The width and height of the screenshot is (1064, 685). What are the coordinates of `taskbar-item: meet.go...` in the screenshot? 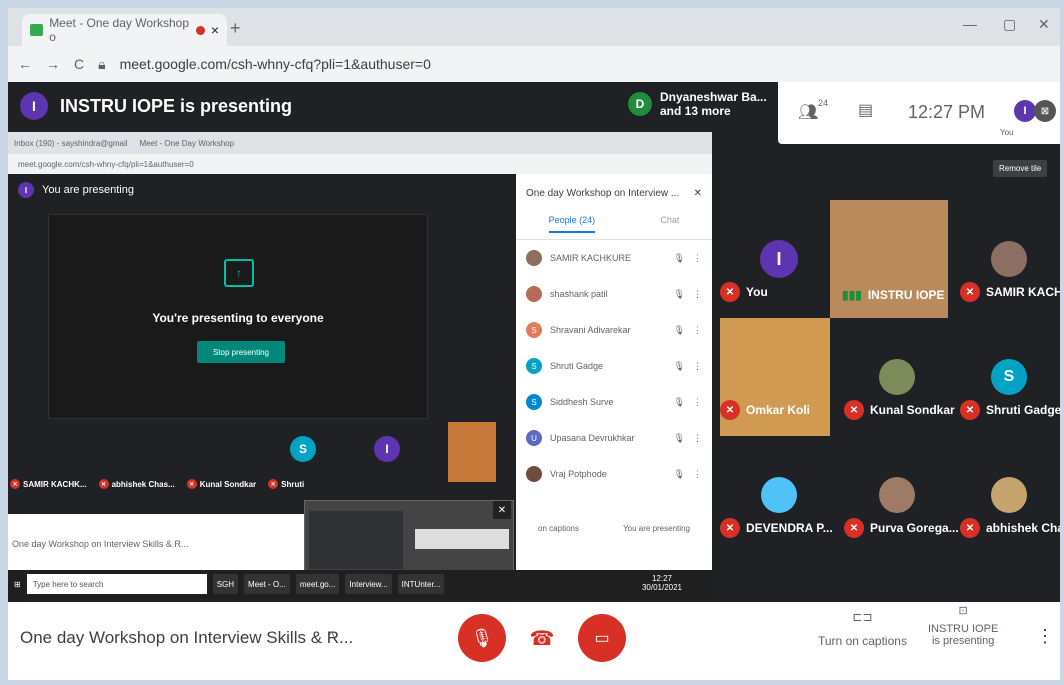 It's located at (317, 584).